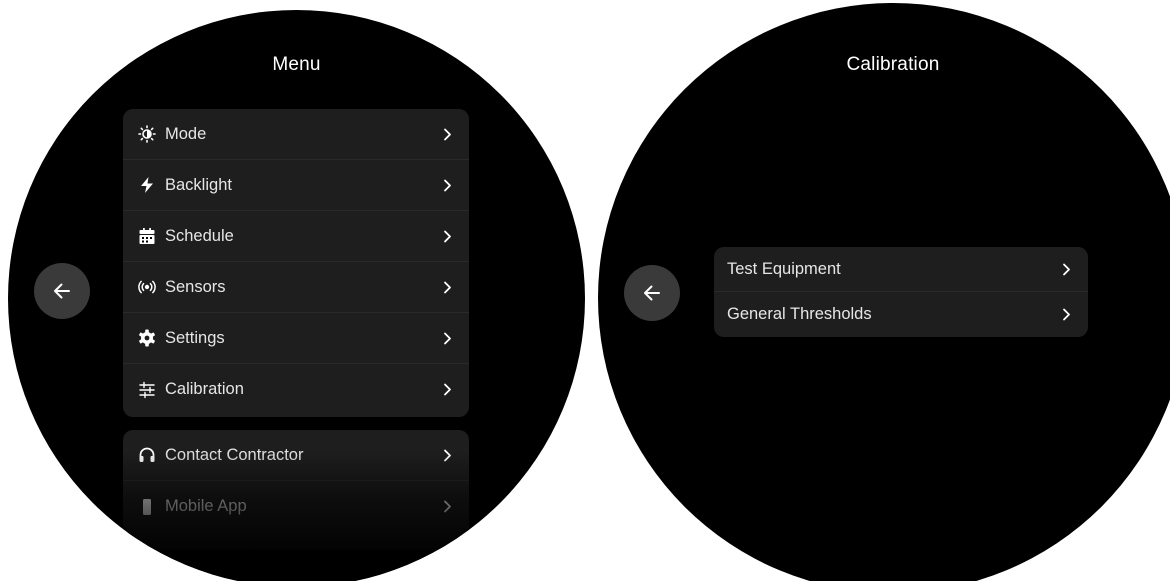 The height and width of the screenshot is (581, 1170). I want to click on menu-item-label: Calibration, so click(204, 389).